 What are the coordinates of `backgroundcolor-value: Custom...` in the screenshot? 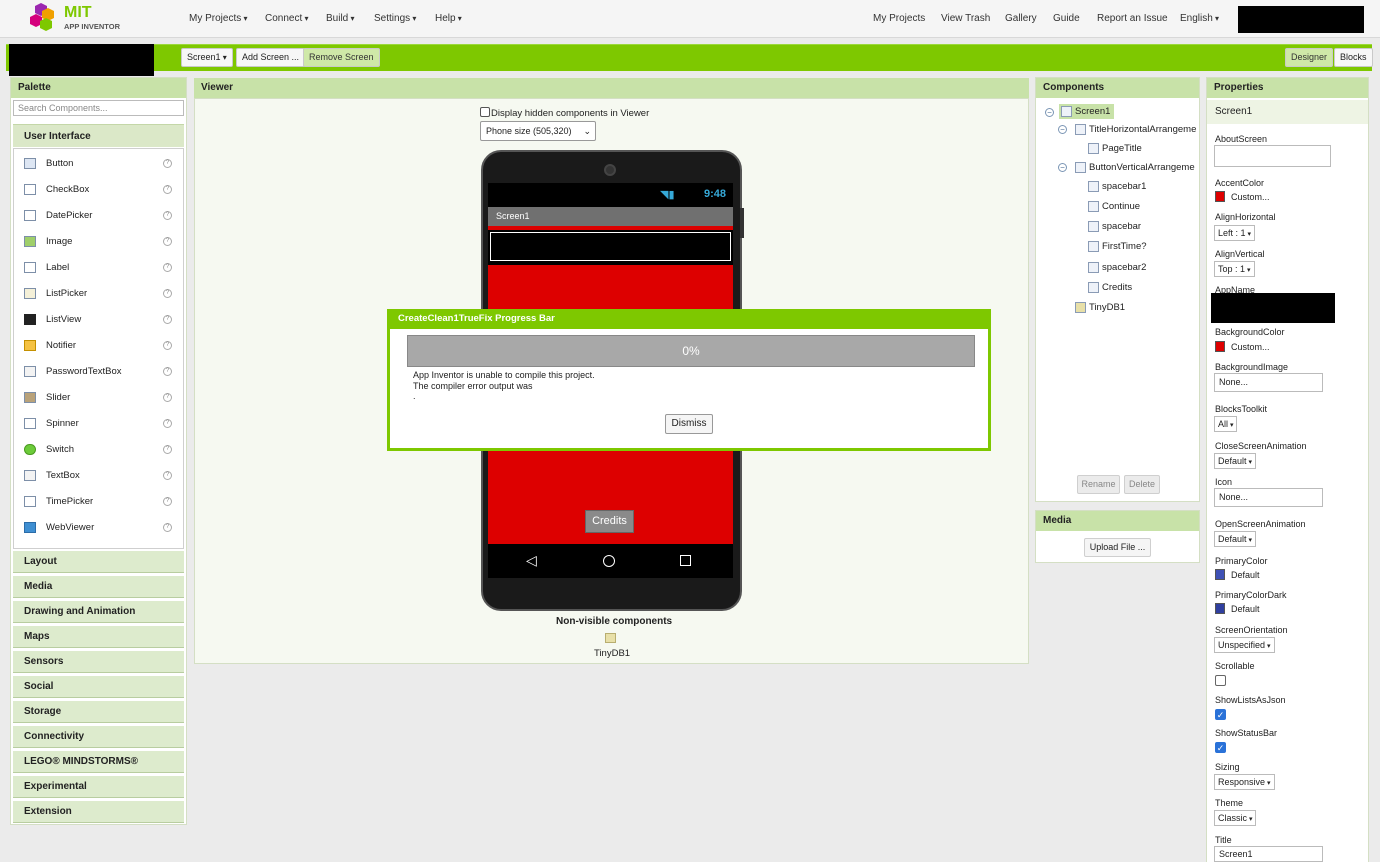 It's located at (1250, 347).